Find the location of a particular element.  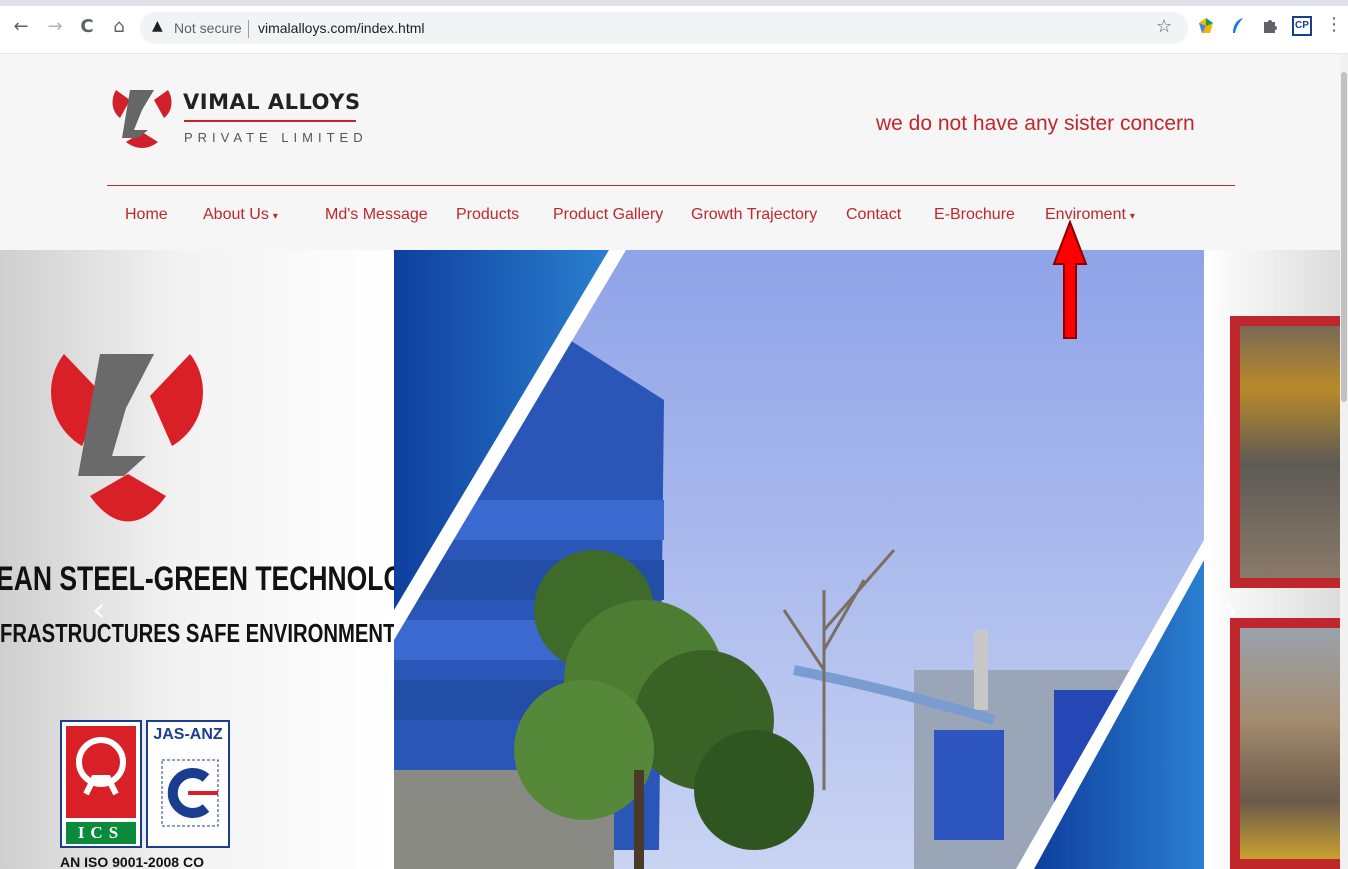

nav-item-e-brochure: E-Brochure is located at coordinates (974, 215).